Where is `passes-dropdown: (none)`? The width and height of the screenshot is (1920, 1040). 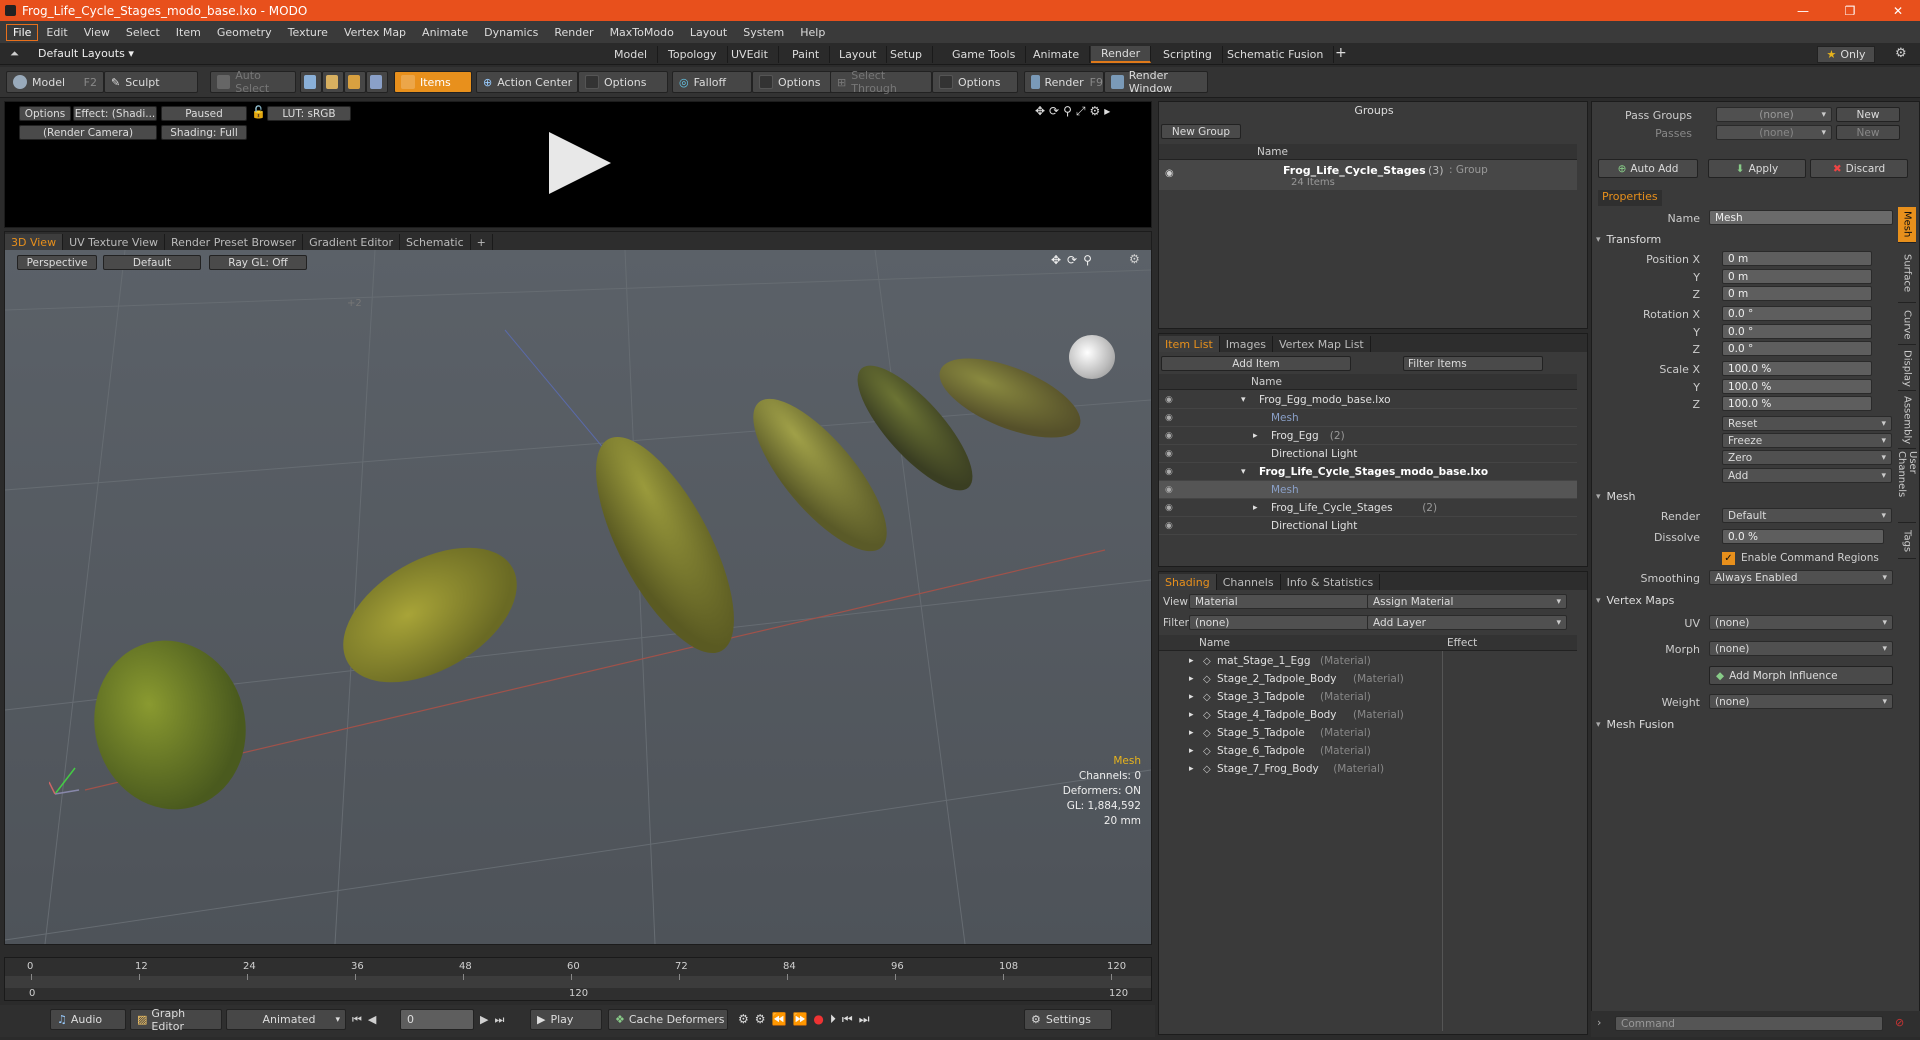
passes-dropdown: (none) is located at coordinates (1774, 132).